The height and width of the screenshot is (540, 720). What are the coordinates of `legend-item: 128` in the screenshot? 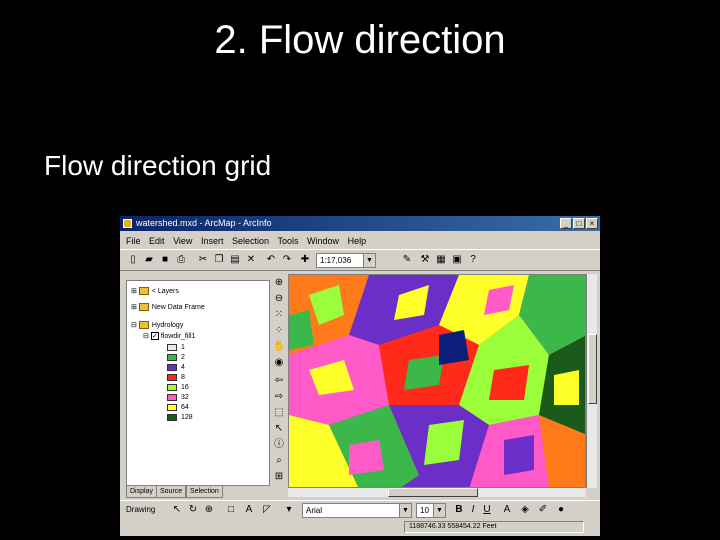 It's located at (180, 418).